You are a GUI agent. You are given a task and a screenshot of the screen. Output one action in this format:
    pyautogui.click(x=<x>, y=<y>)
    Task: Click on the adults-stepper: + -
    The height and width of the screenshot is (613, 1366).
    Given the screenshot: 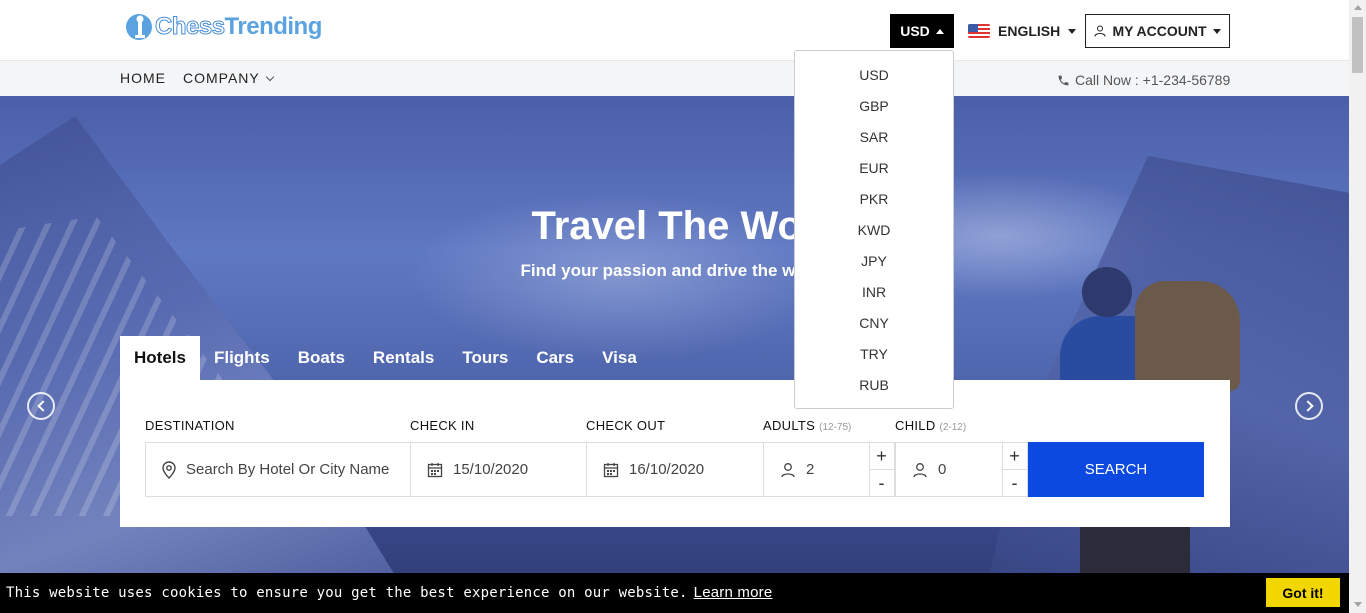 What is the action you would take?
    pyautogui.click(x=882, y=469)
    